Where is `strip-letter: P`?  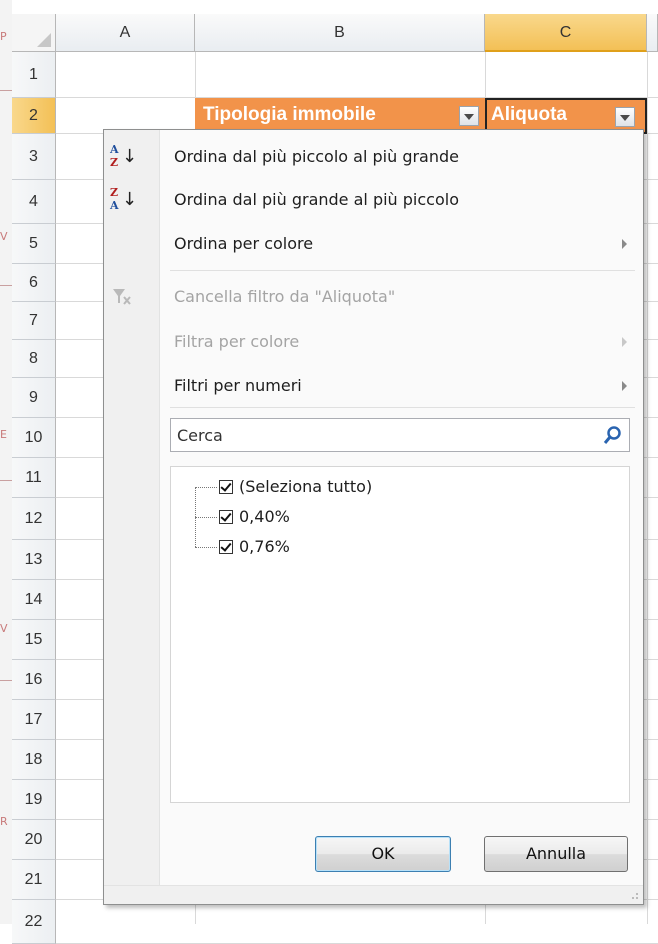
strip-letter: P is located at coordinates (3, 36).